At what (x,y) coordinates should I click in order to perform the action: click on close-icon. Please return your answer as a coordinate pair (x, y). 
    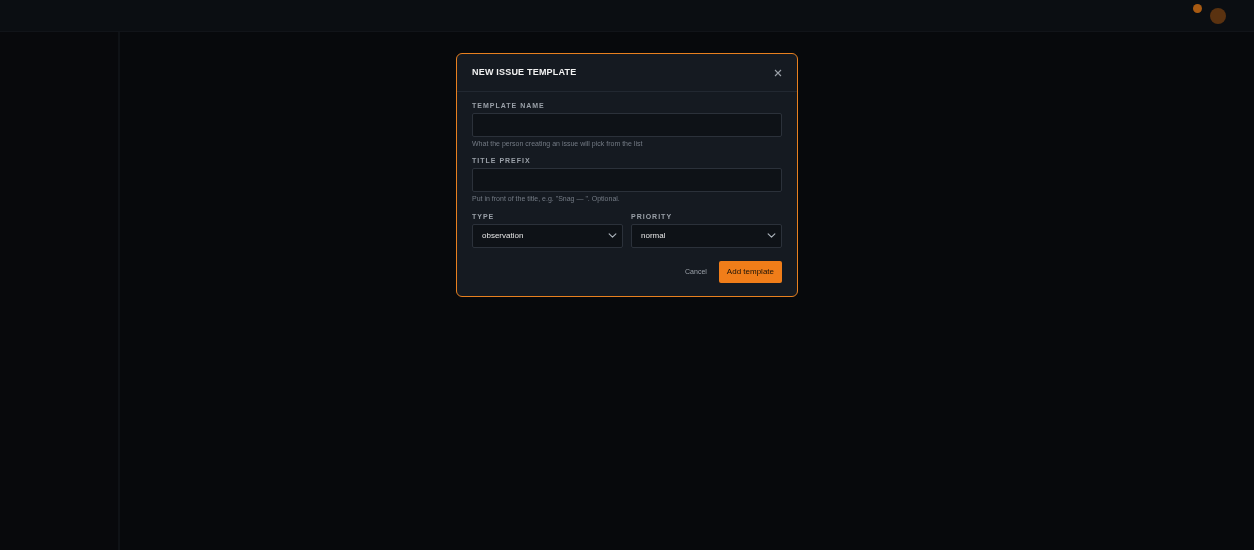
    Looking at the image, I should click on (778, 72).